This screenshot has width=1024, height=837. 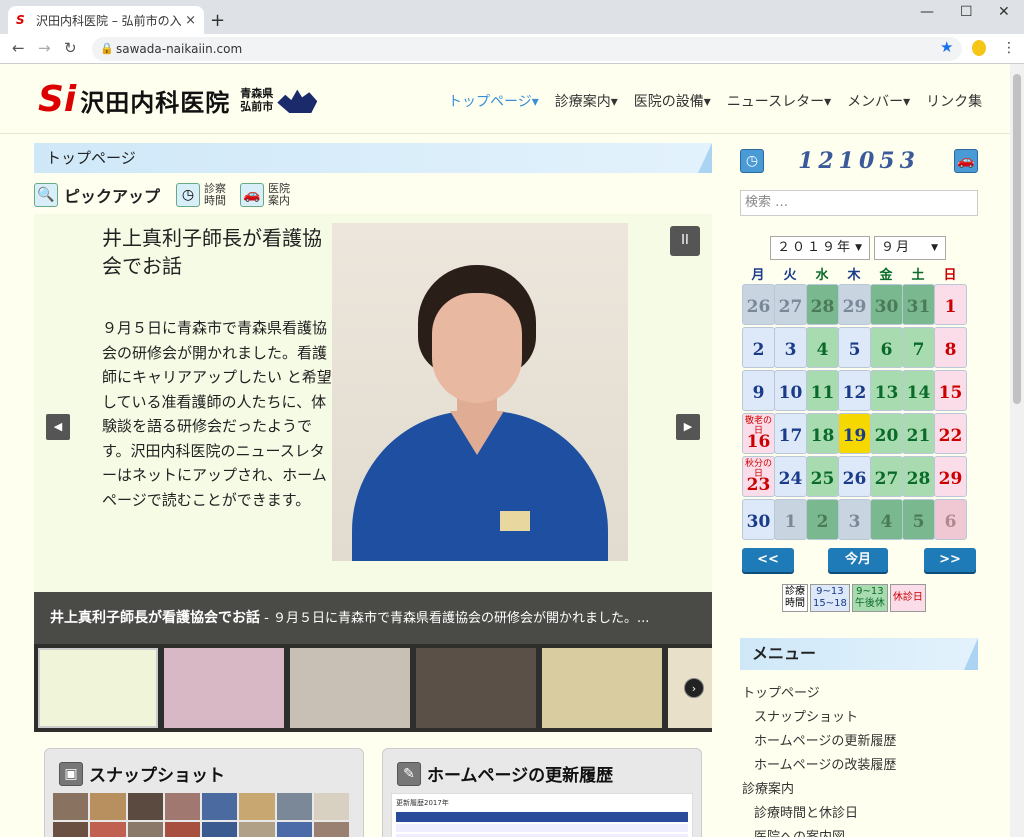 I want to click on nav-clinic-info: 診療案内▾, so click(x=586, y=101).